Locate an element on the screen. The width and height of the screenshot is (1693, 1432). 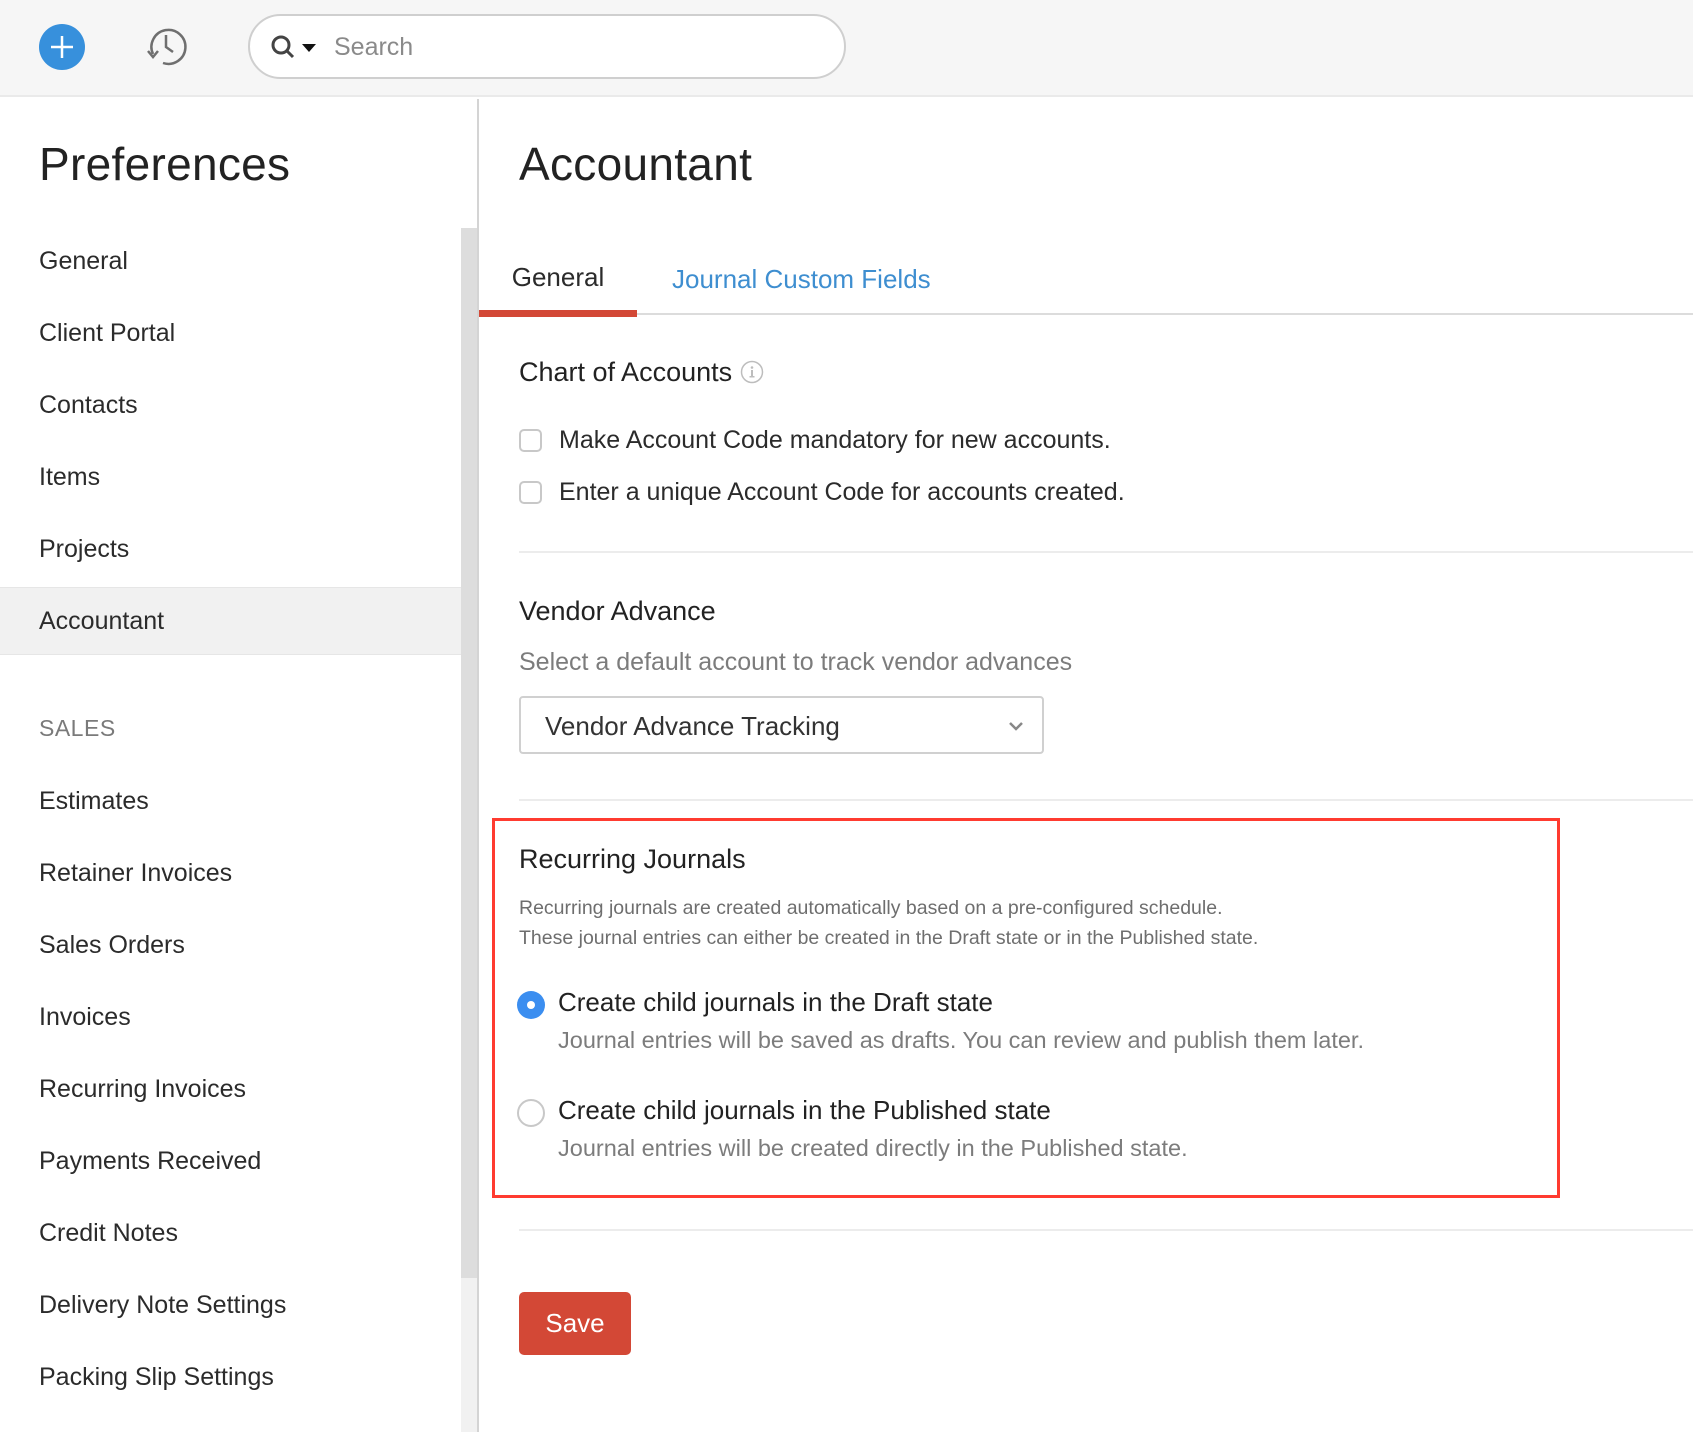
sidebar-item-recurring-invoices: Recurring Invoices is located at coordinates (230, 1089).